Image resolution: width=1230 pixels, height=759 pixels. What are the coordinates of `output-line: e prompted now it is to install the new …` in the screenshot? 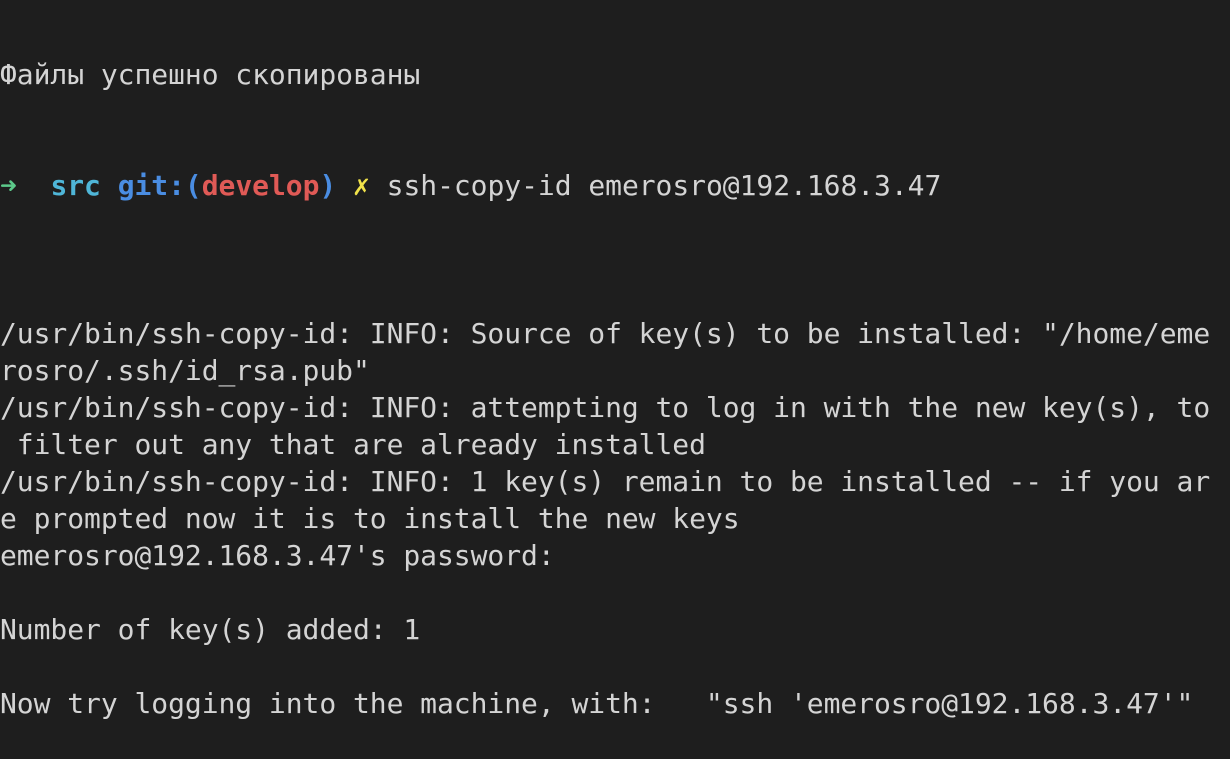 It's located at (370, 518).